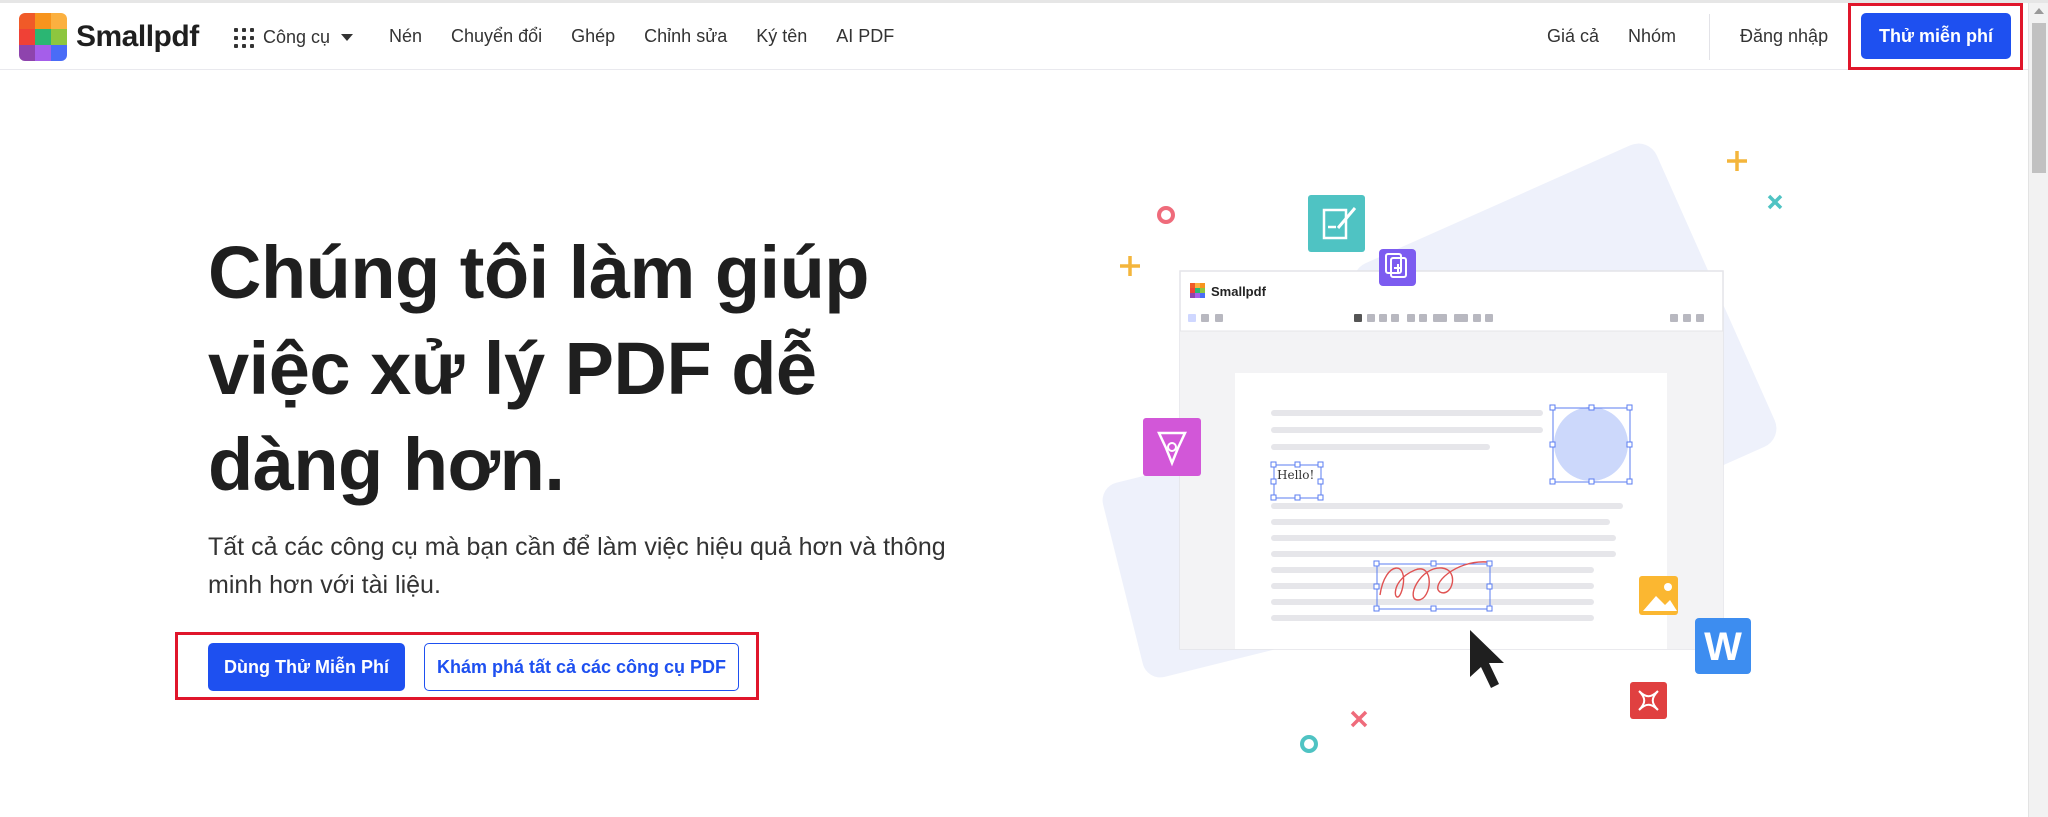  What do you see at coordinates (1652, 36) in the screenshot?
I see `nav-teams: Nhóm` at bounding box center [1652, 36].